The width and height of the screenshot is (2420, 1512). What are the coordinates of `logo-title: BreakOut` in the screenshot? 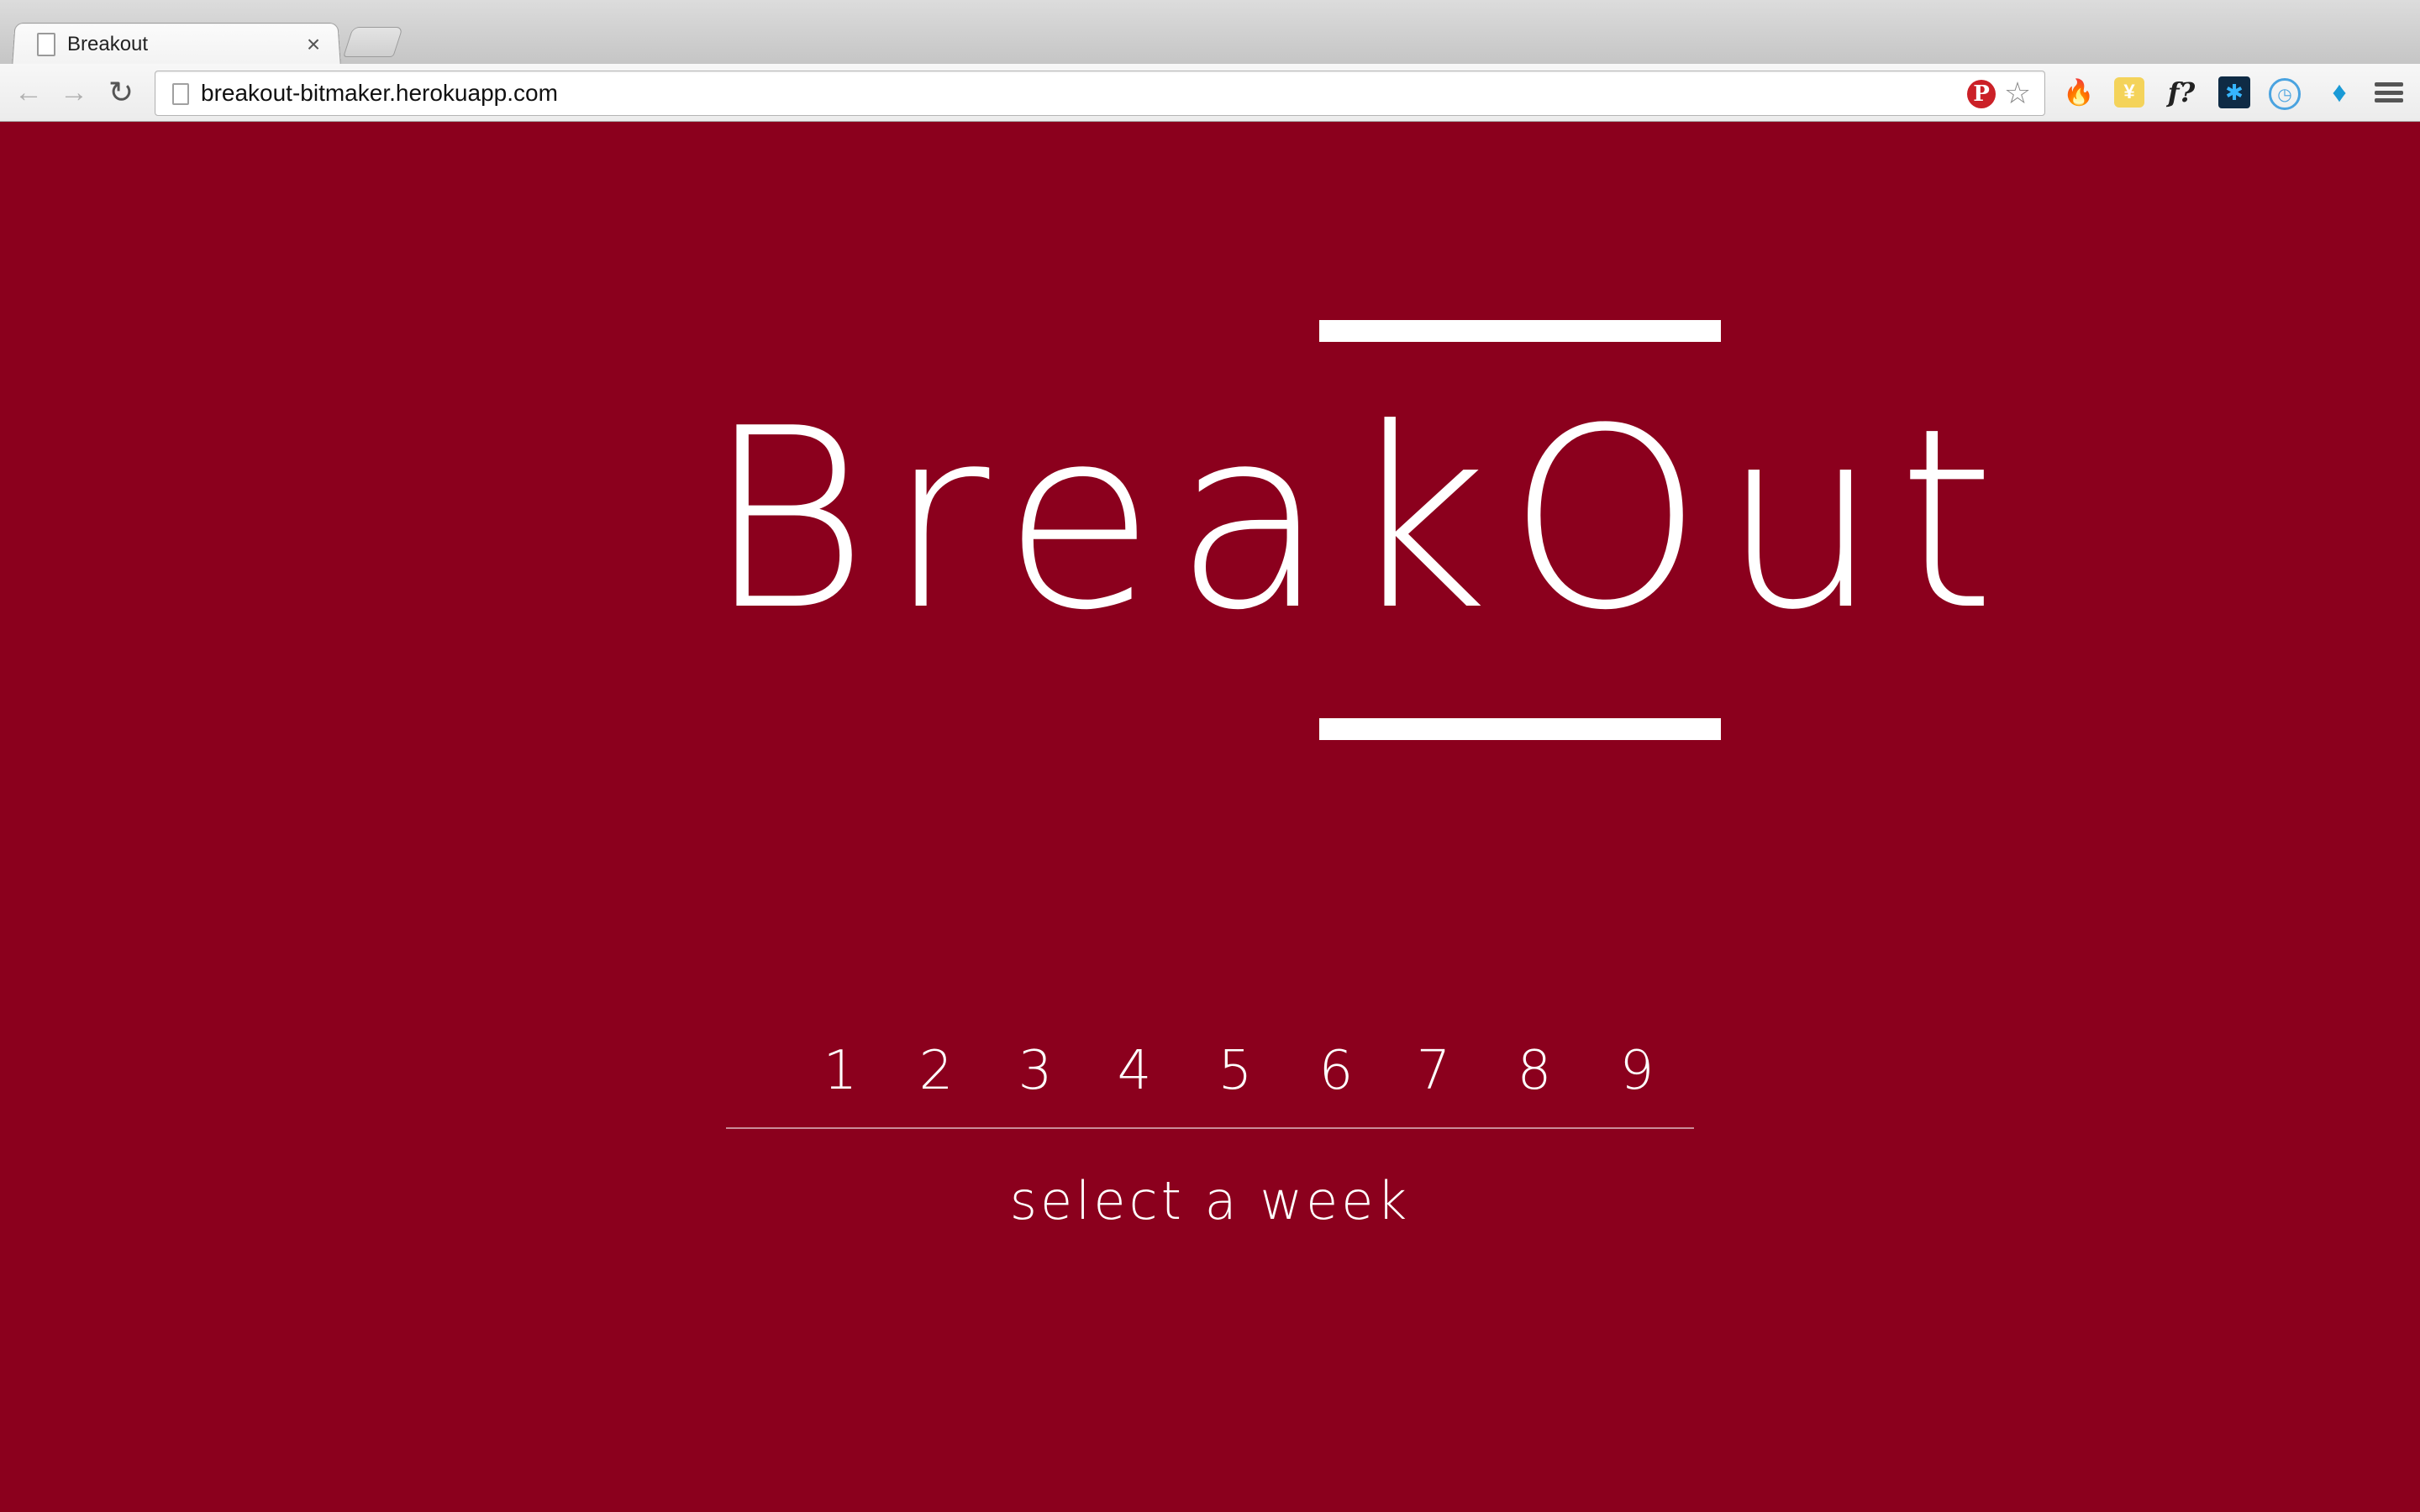 It's located at (1360, 519).